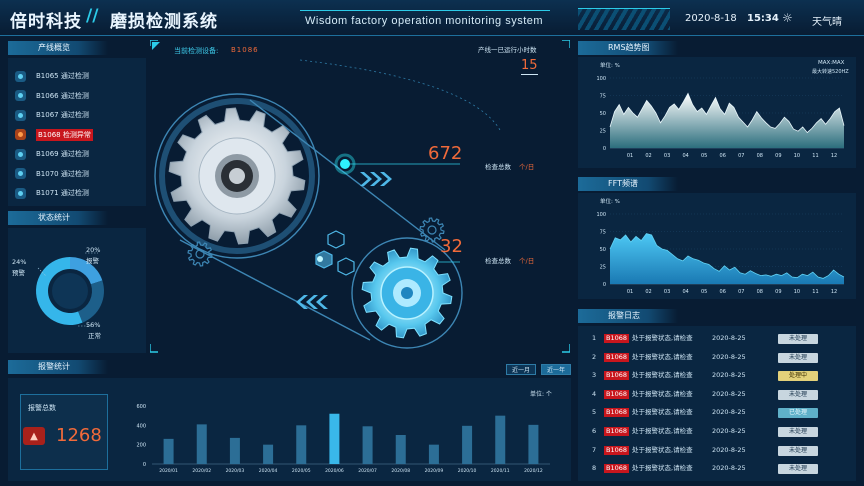  I want to click on product-item: B1069 通过检测, so click(52, 154).